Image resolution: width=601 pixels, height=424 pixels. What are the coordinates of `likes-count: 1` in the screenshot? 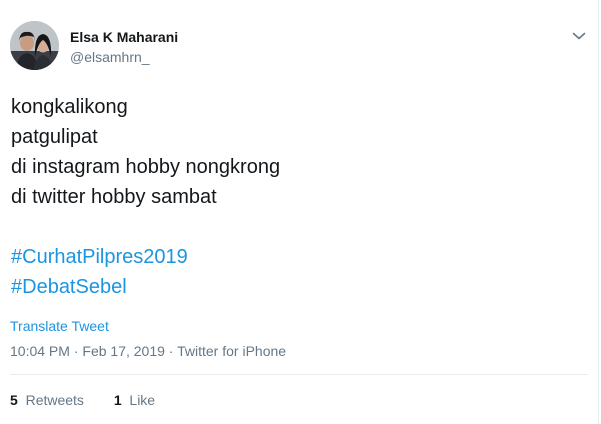 It's located at (117, 400).